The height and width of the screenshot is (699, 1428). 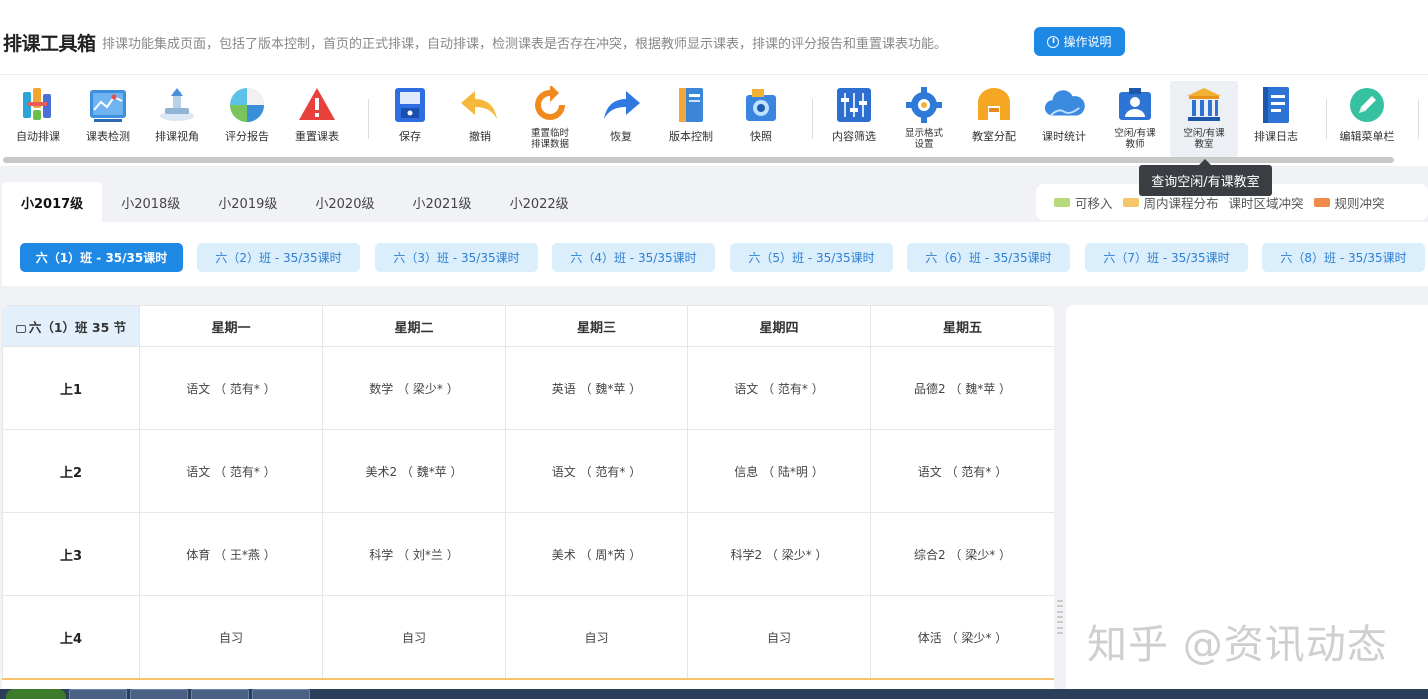 I want to click on lesson-cell: 数学 （ 梁少* ）, so click(x=414, y=388).